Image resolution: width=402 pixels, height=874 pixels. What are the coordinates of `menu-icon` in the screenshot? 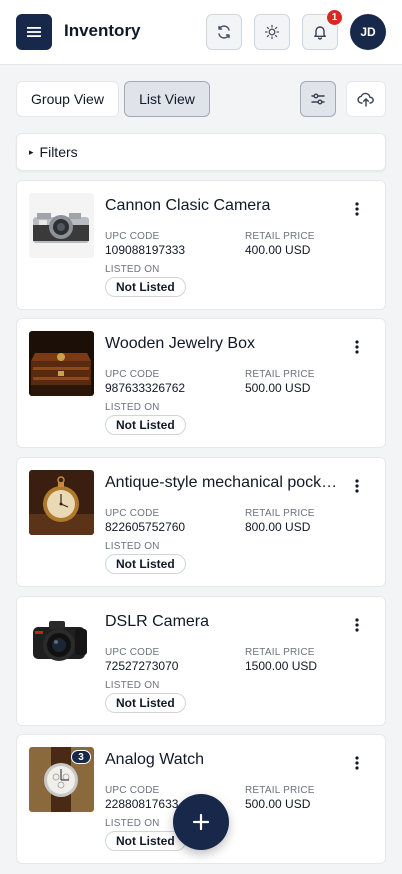 It's located at (34, 32).